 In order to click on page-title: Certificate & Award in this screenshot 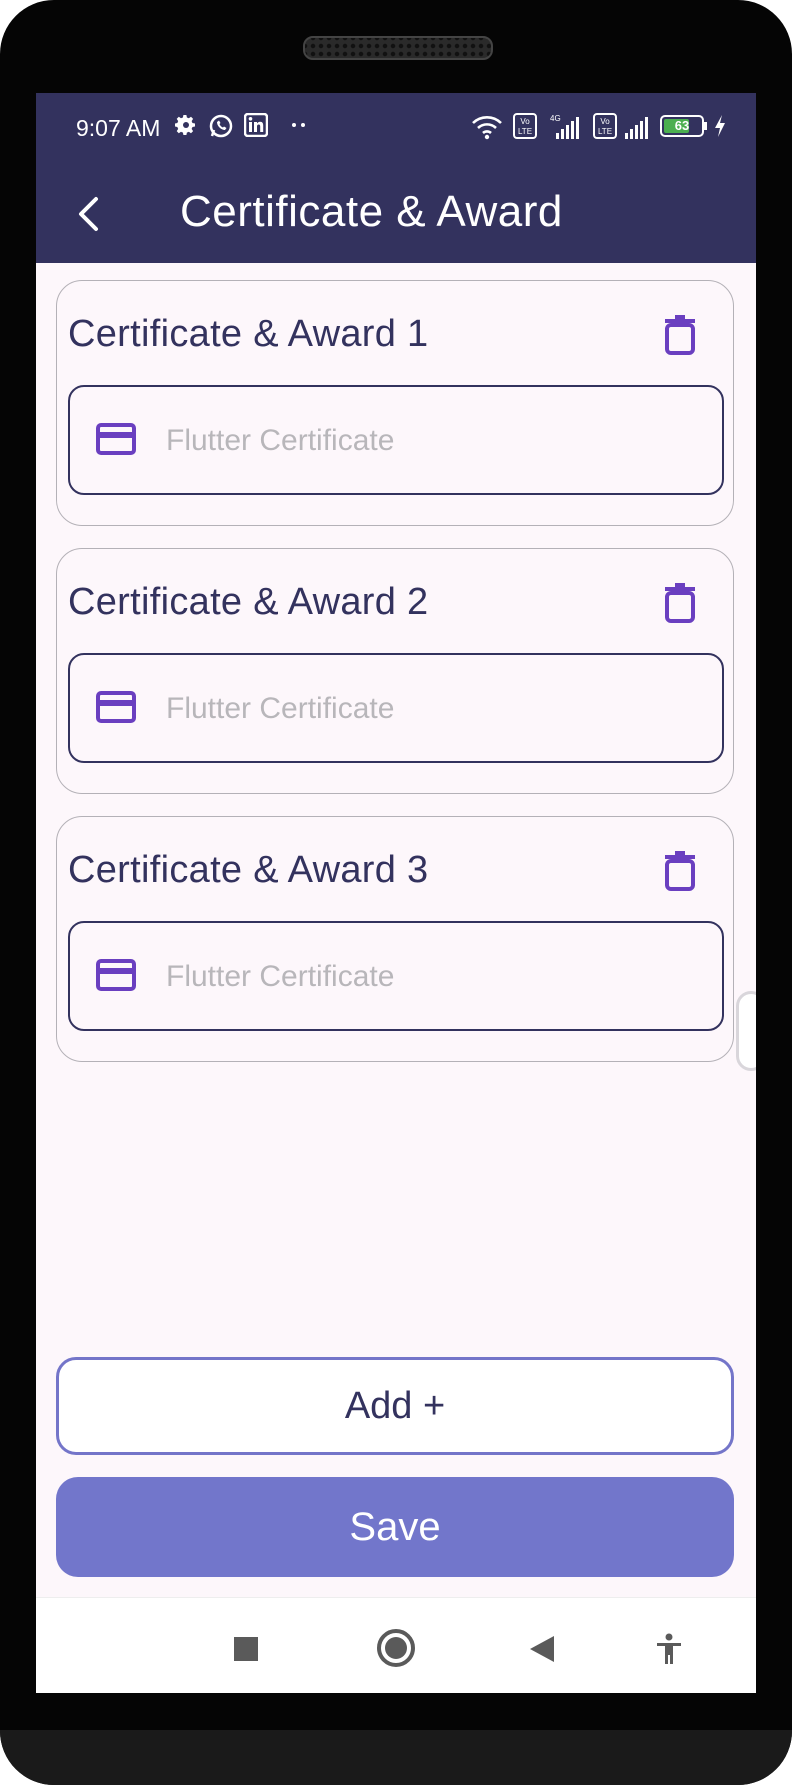, I will do `click(371, 211)`.